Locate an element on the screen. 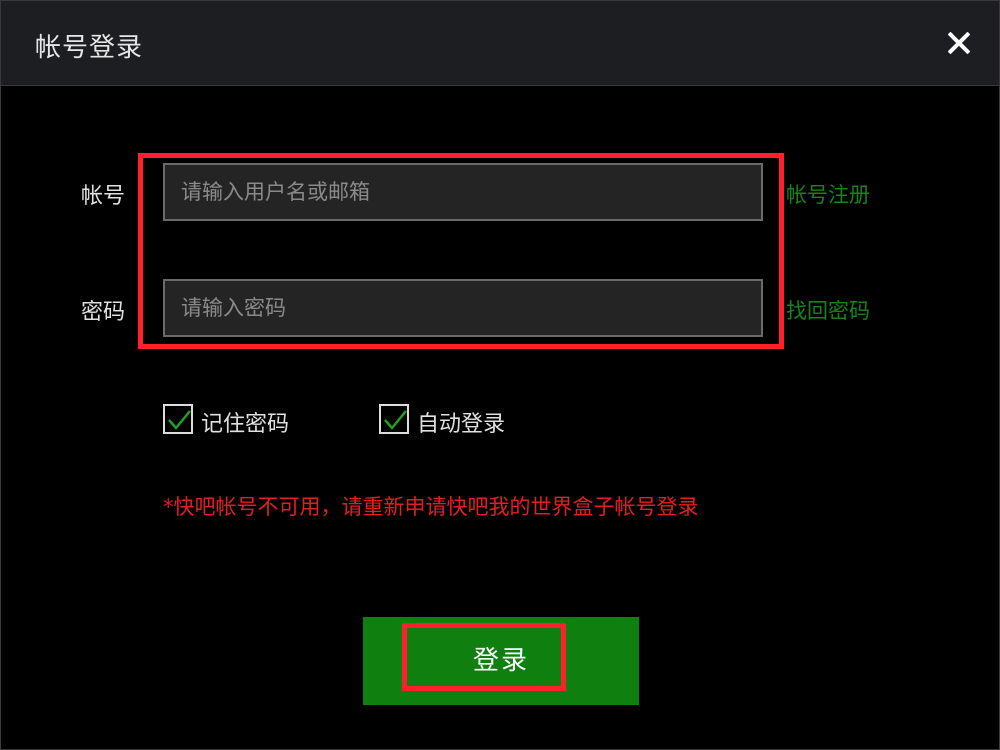  close-icon is located at coordinates (959, 43).